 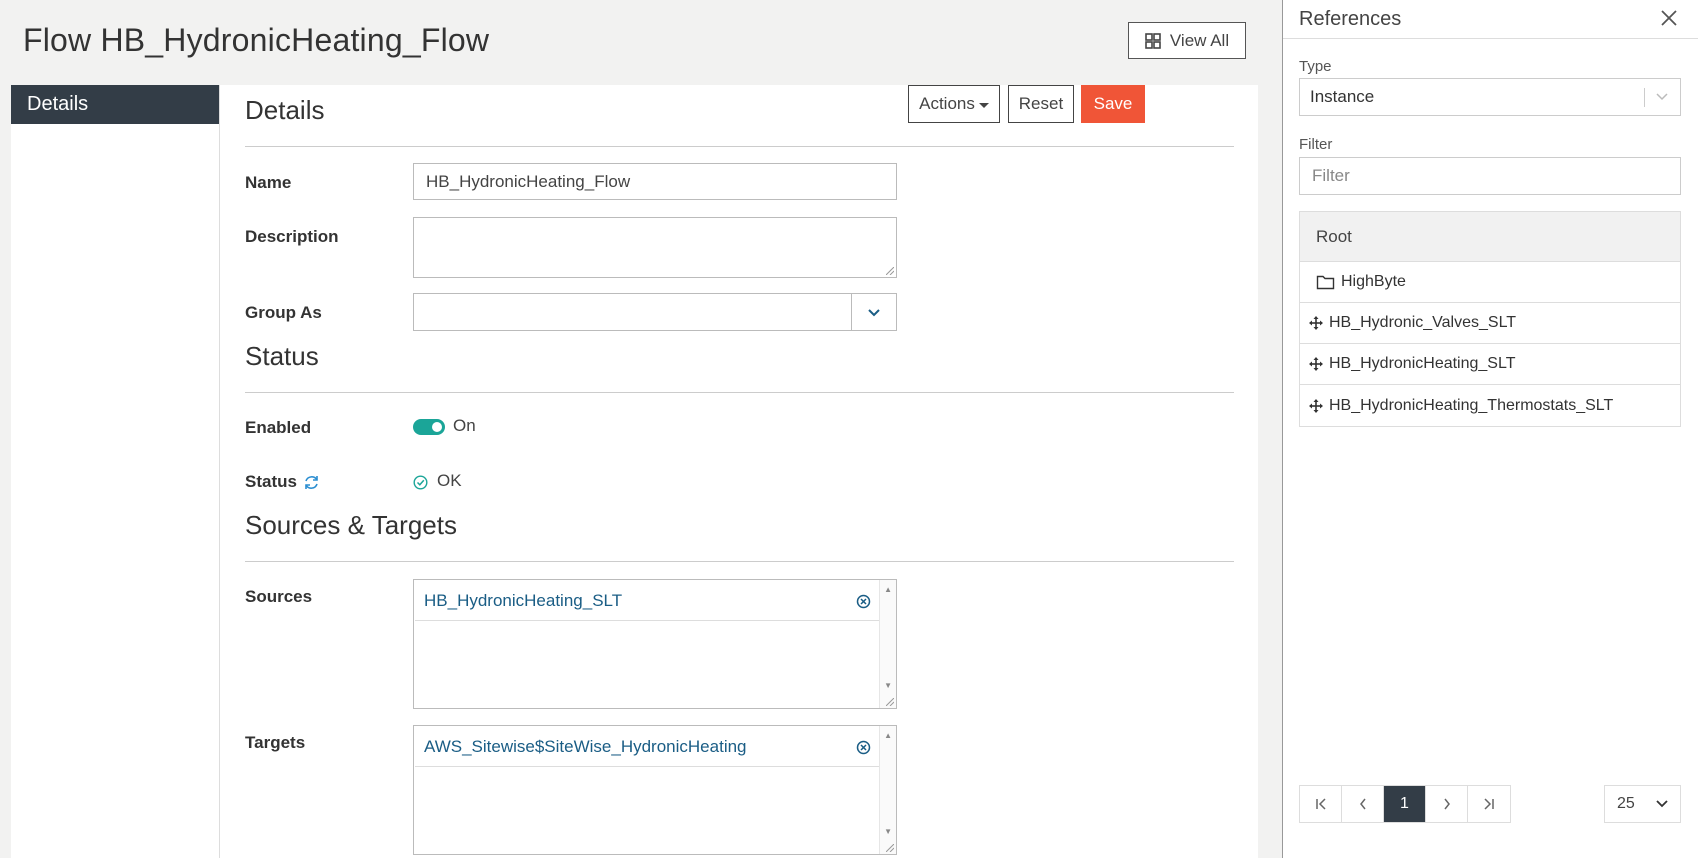 I want to click on name-label: Name, so click(x=268, y=182).